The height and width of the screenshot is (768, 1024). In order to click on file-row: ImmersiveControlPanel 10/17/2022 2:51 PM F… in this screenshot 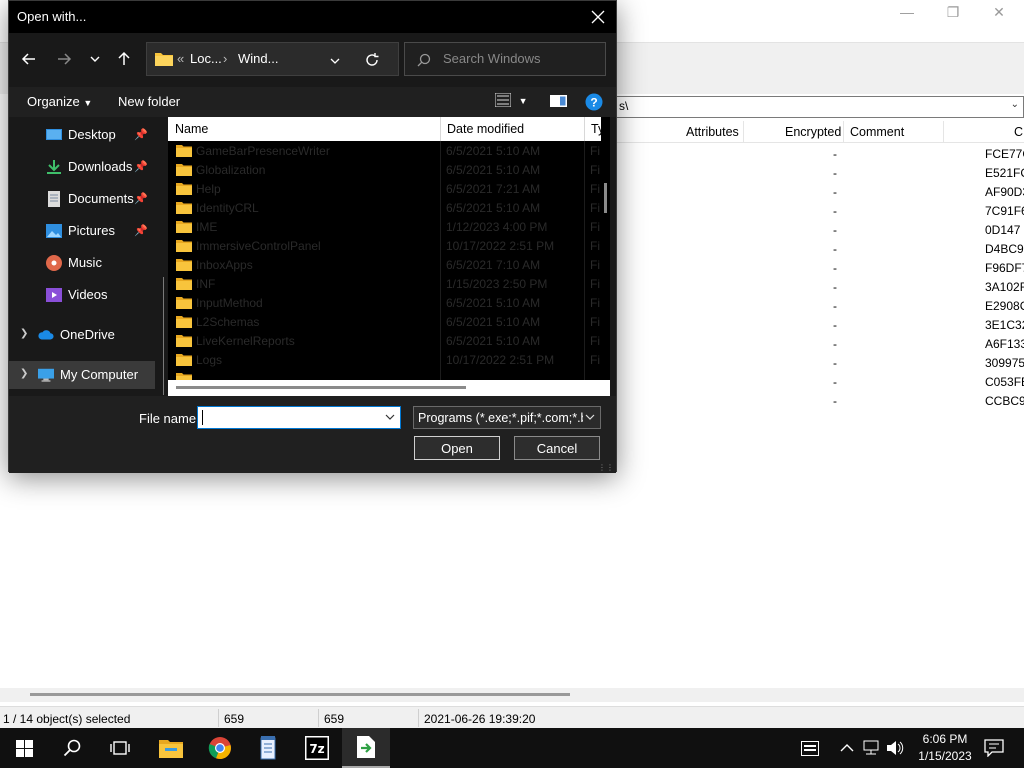, I will do `click(384, 245)`.